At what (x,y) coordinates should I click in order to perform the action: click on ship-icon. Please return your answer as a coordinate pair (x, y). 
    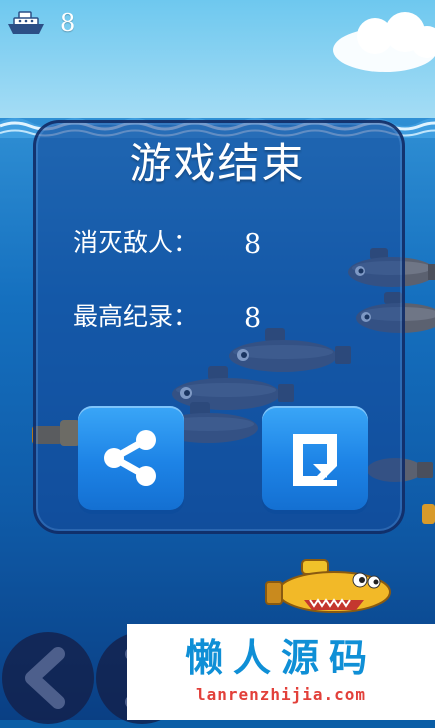
    Looking at the image, I should click on (26, 22).